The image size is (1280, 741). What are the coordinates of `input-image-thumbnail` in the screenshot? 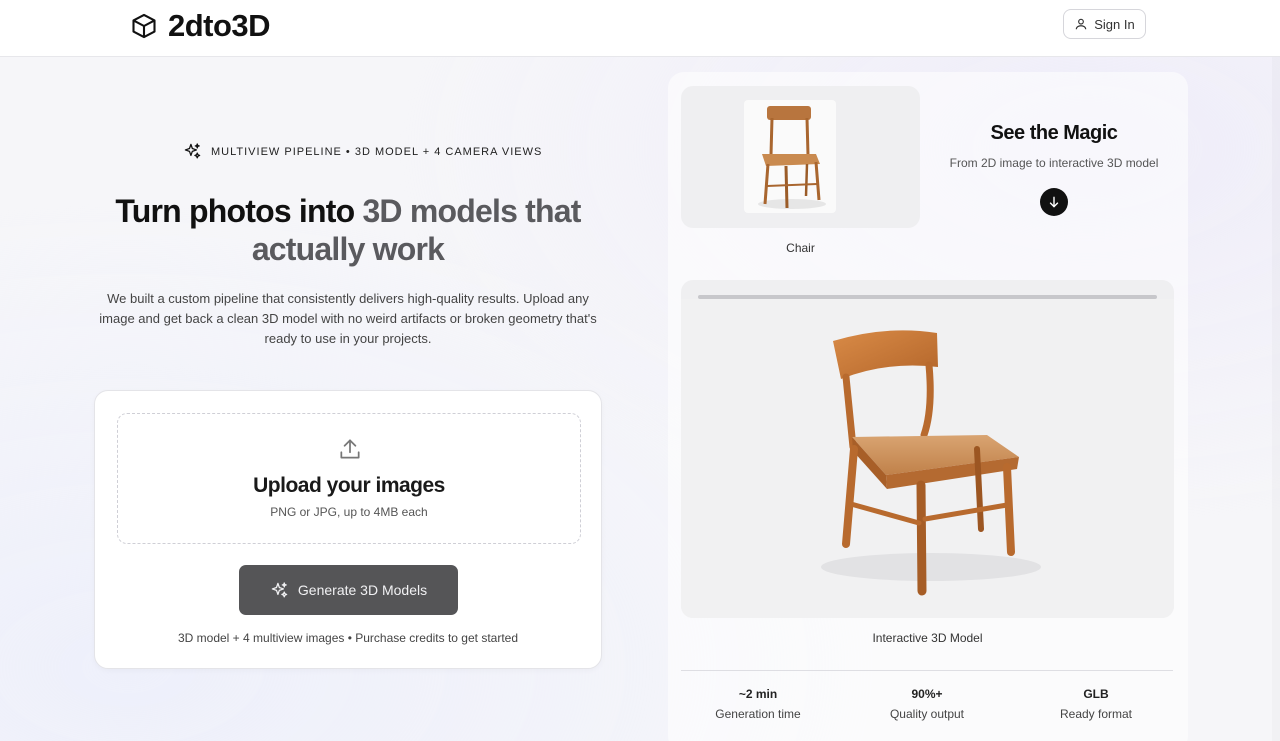 It's located at (800, 157).